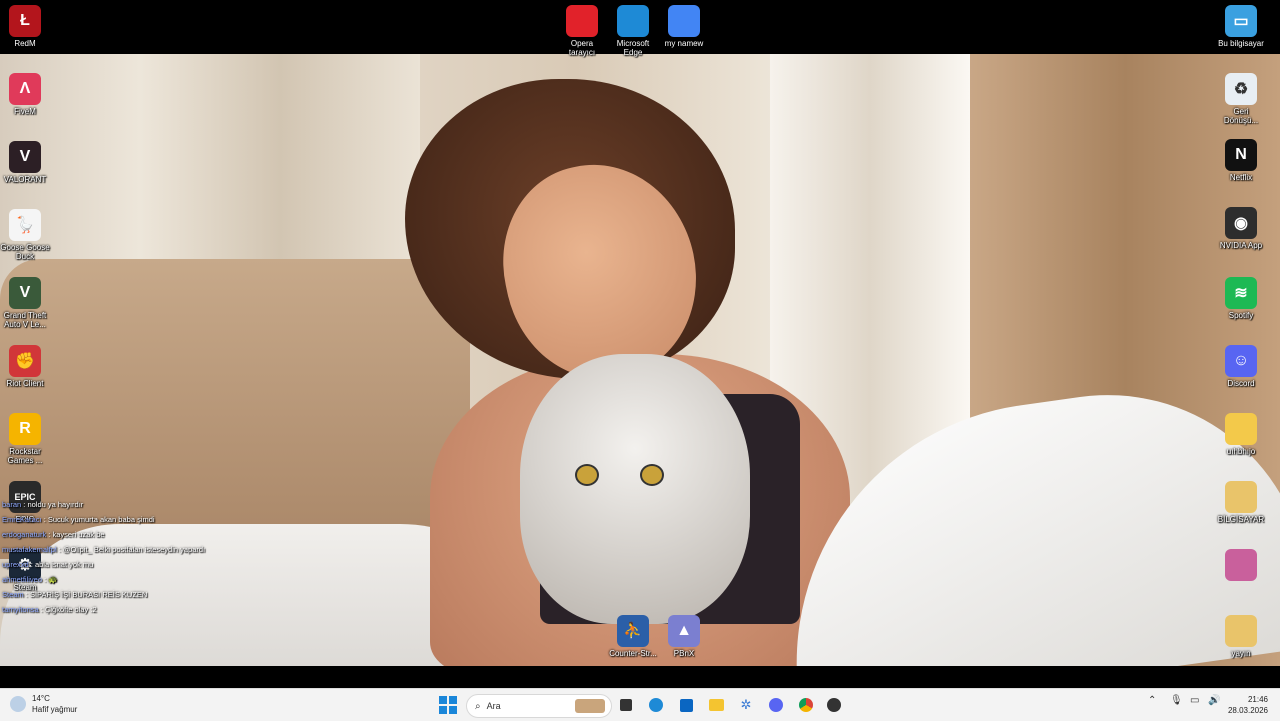 This screenshot has width=1280, height=721. I want to click on chat-username: mustafakemalfpl, so click(29, 549).